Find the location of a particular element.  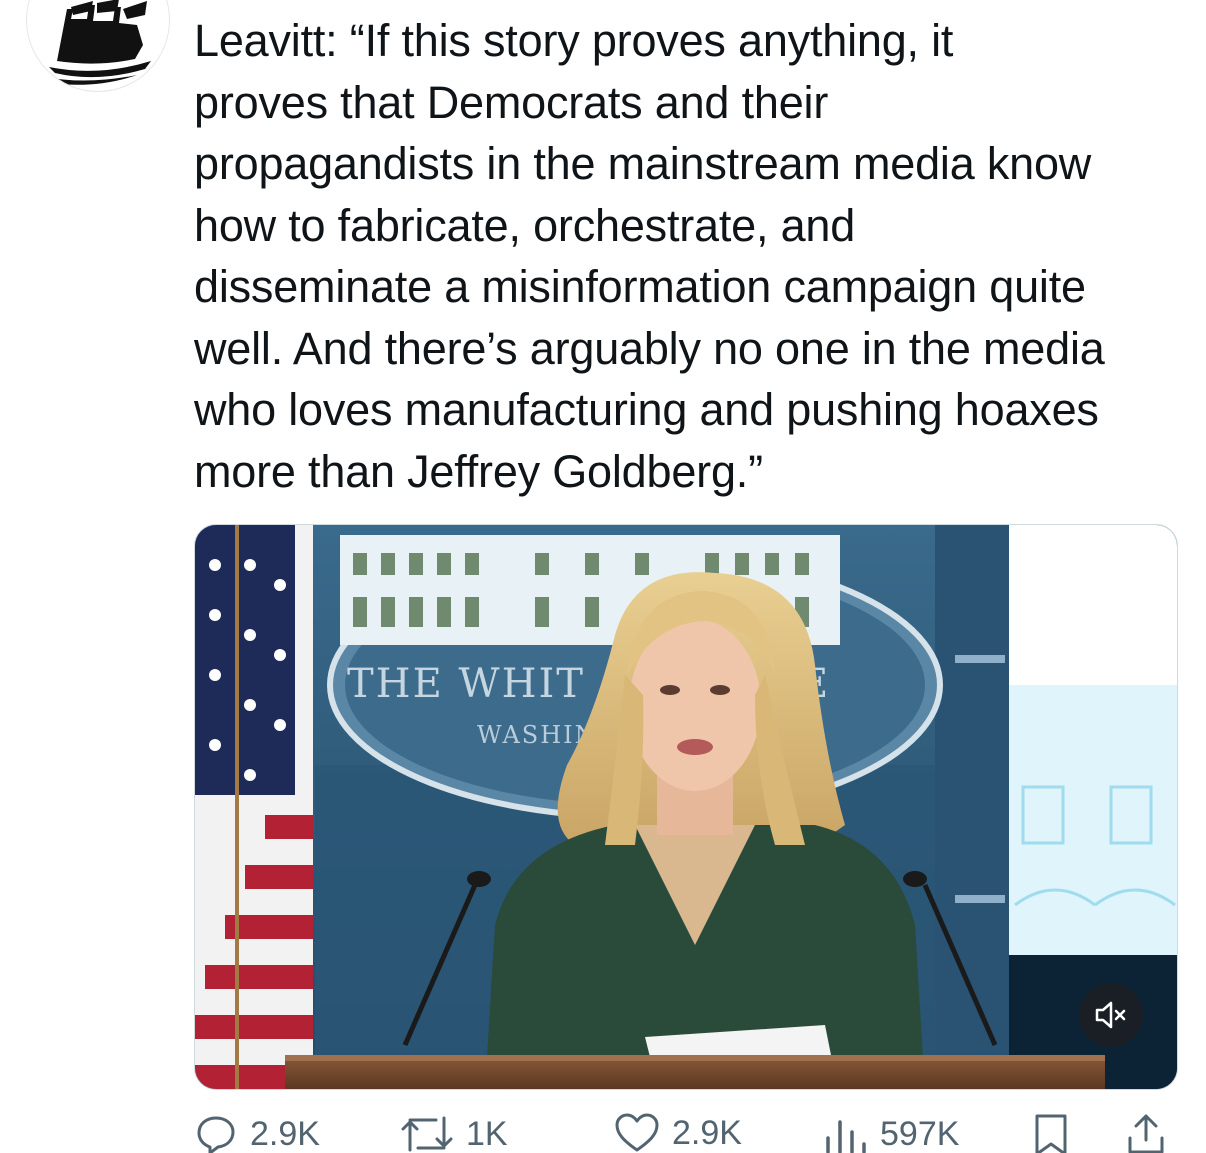

speaker-muted-icon is located at coordinates (1110, 1015).